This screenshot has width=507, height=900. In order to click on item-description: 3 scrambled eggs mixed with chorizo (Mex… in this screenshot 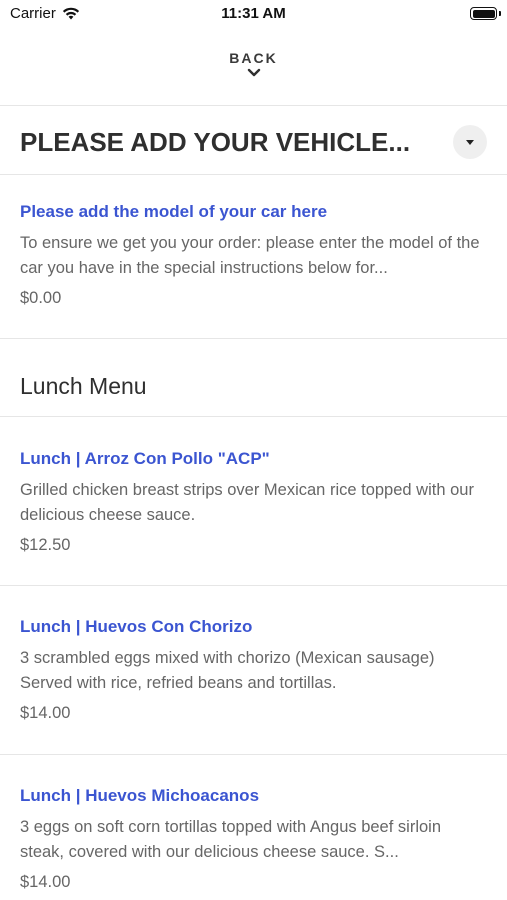, I will do `click(227, 670)`.